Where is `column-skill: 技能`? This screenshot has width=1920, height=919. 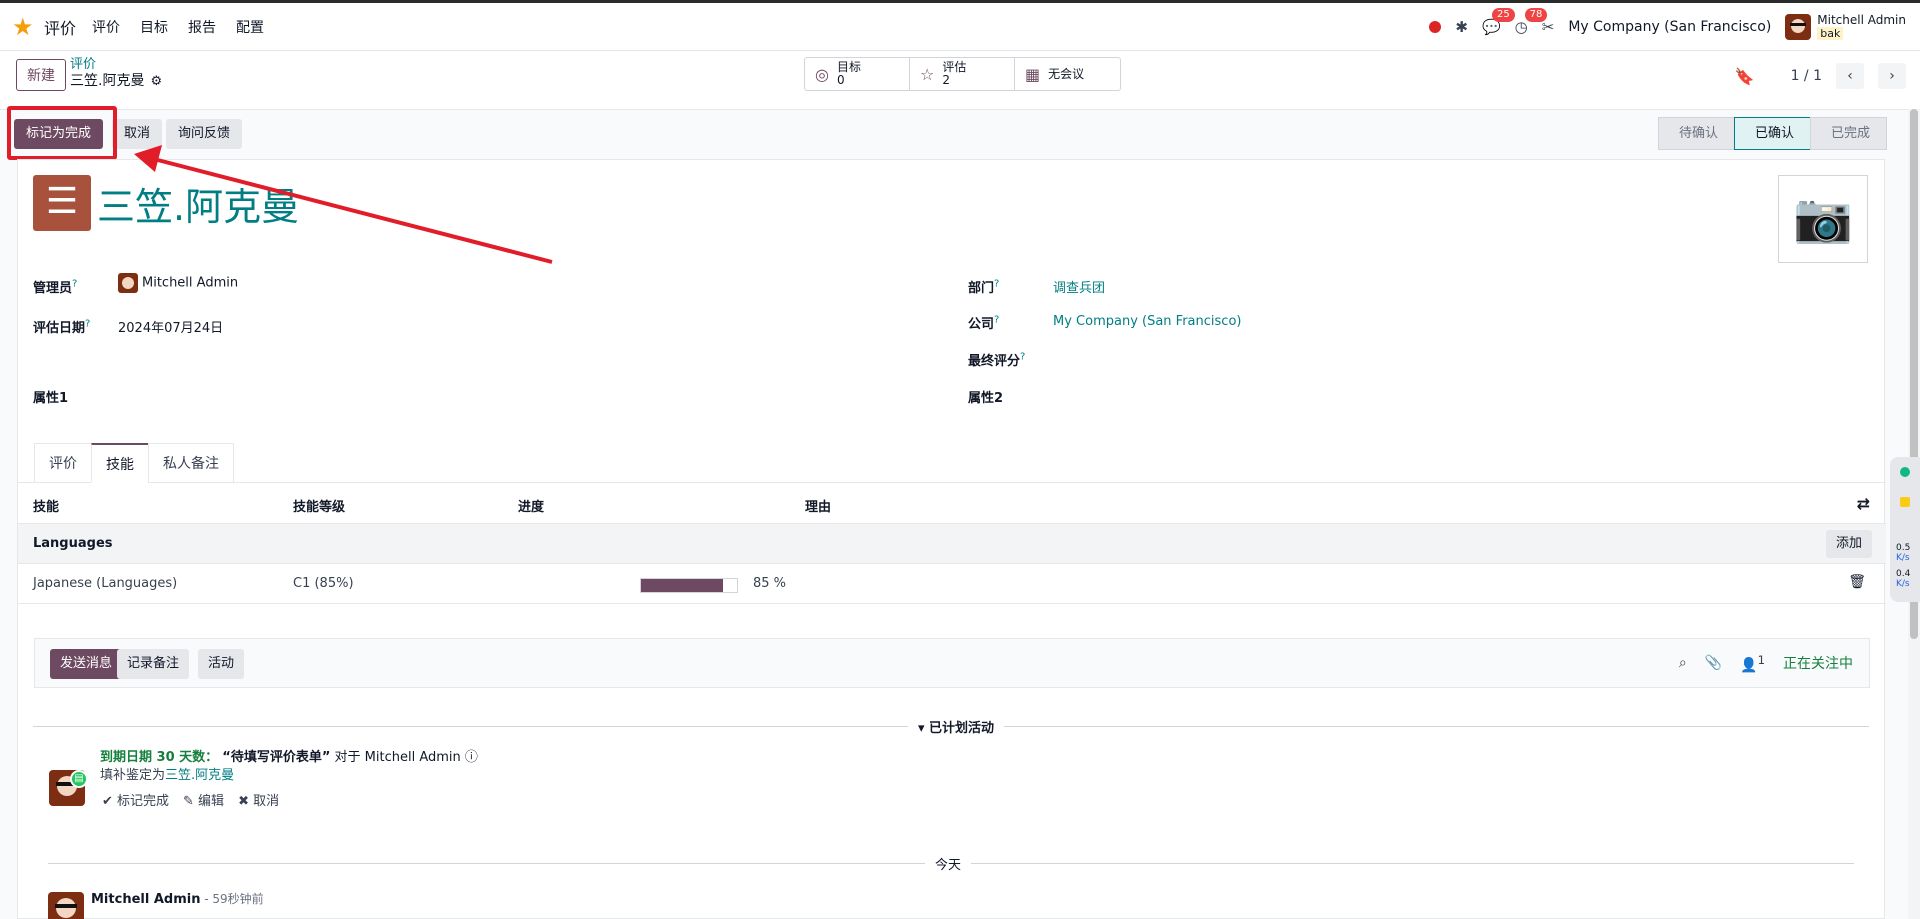 column-skill: 技能 is located at coordinates (46, 505).